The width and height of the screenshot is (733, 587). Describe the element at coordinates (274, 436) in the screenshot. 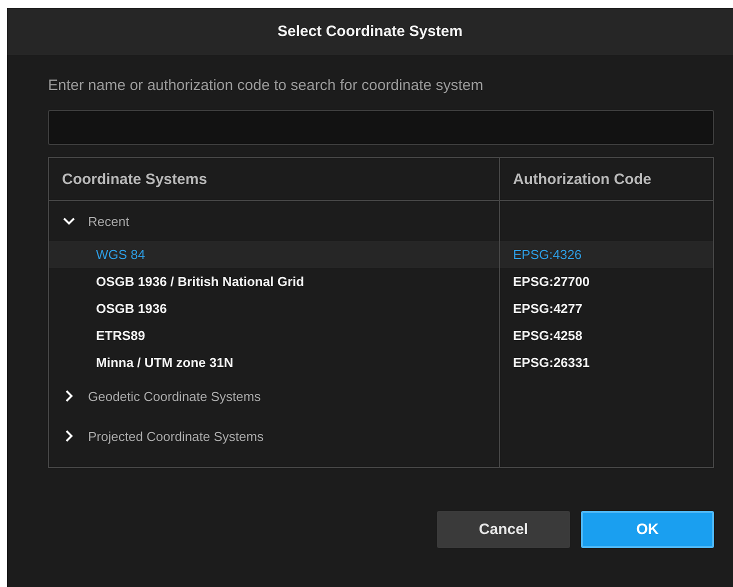

I see `tree-group: Projected Coordinate Systems` at that location.